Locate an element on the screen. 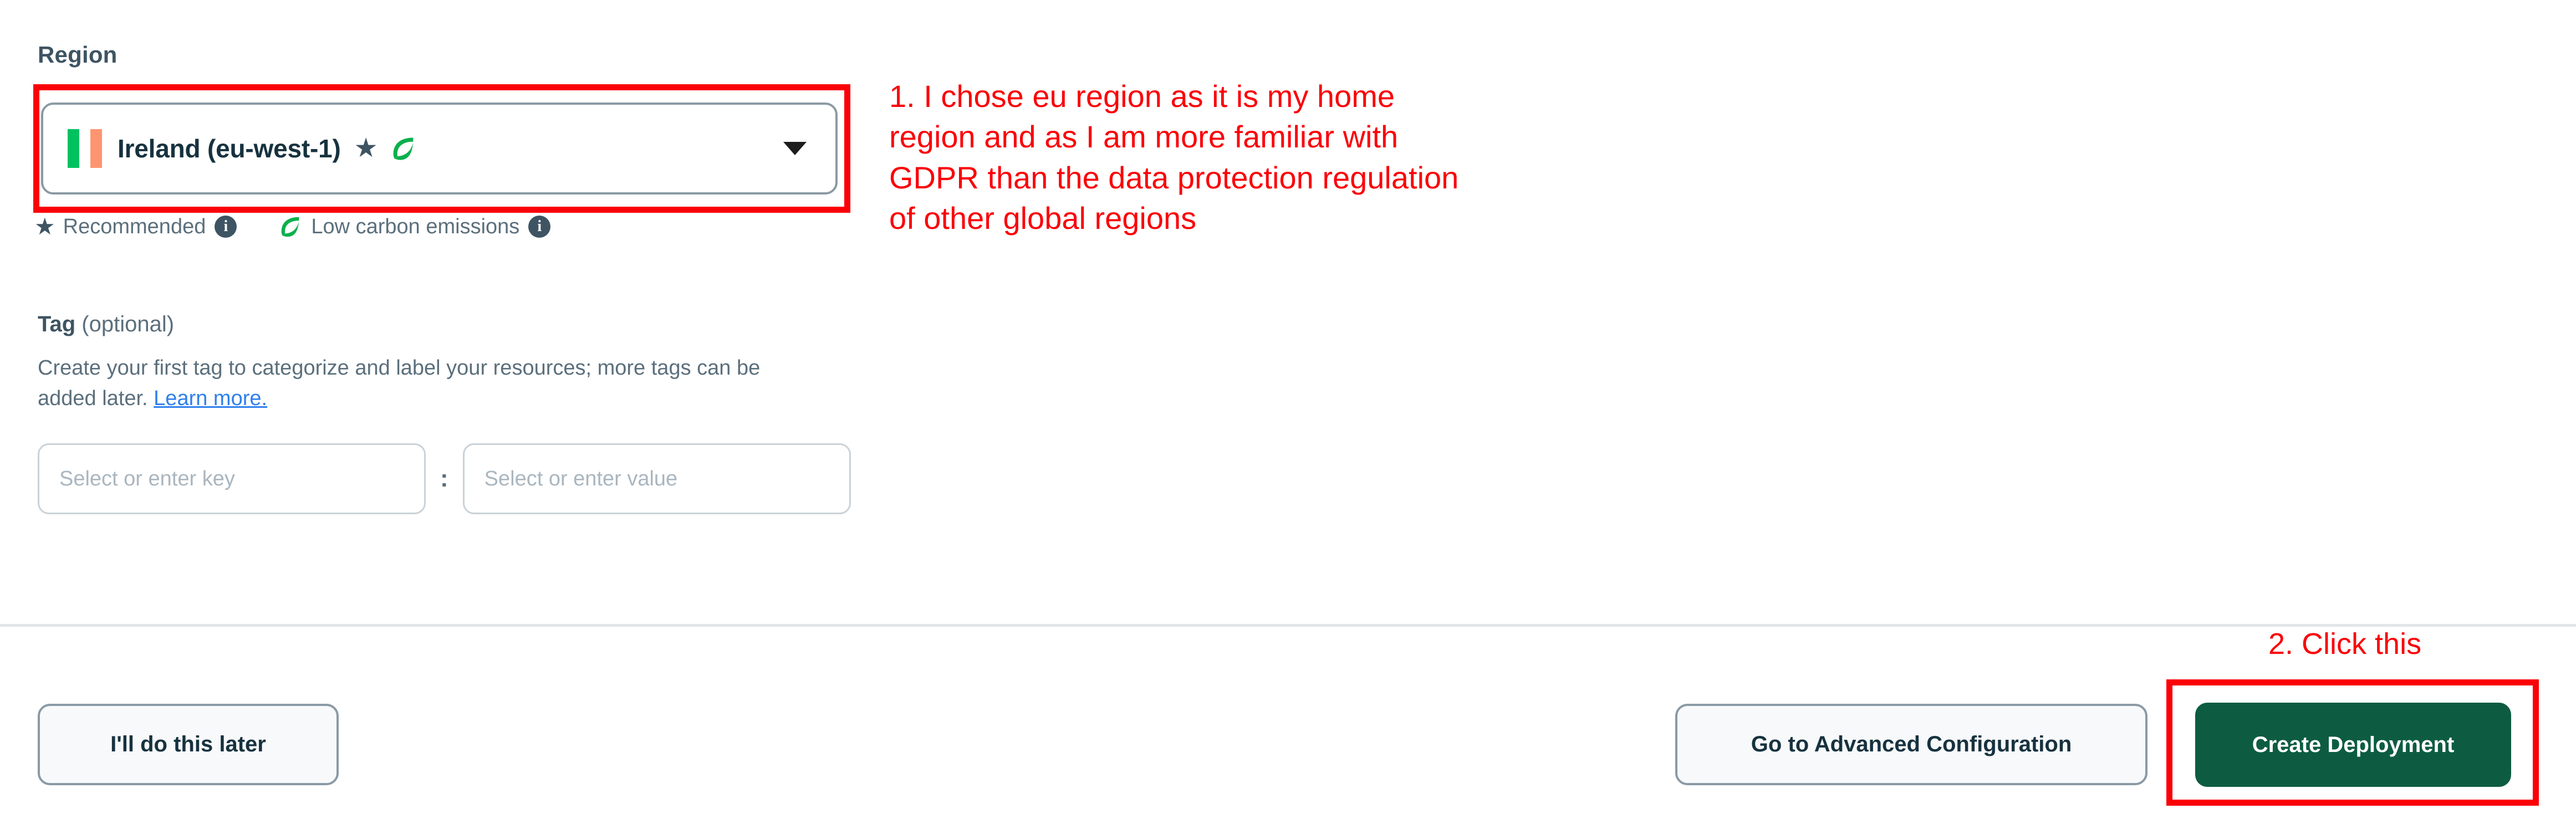 This screenshot has height=829, width=2576. legend-label-recommended: Recommended is located at coordinates (134, 226).